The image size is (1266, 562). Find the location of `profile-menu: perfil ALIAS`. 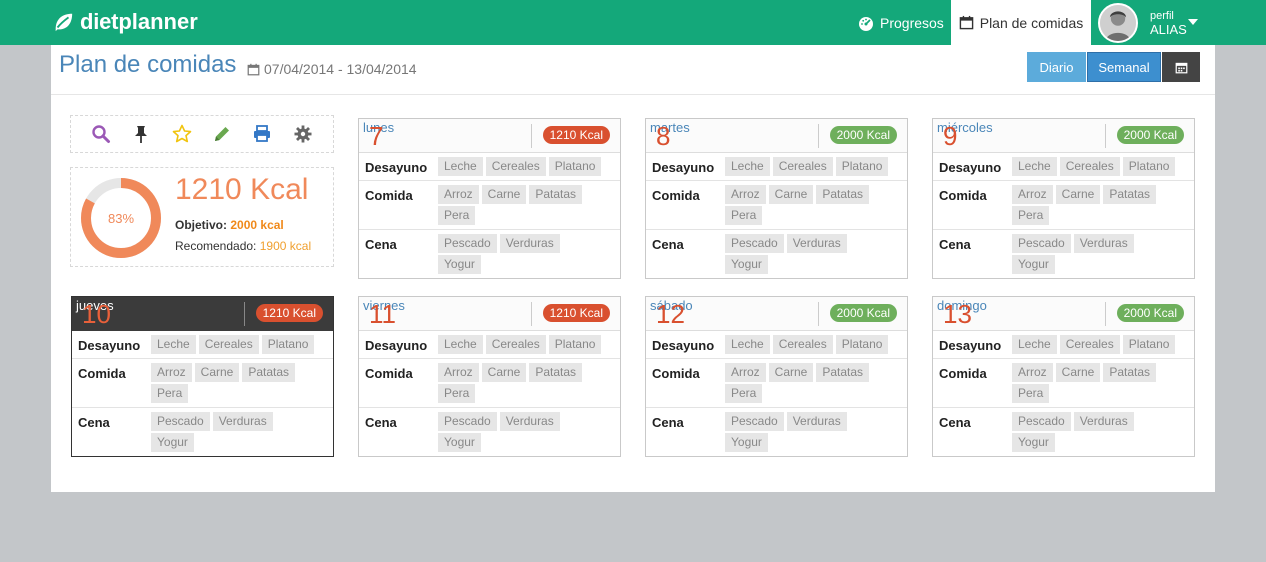

profile-menu: perfil ALIAS is located at coordinates (1152, 22).